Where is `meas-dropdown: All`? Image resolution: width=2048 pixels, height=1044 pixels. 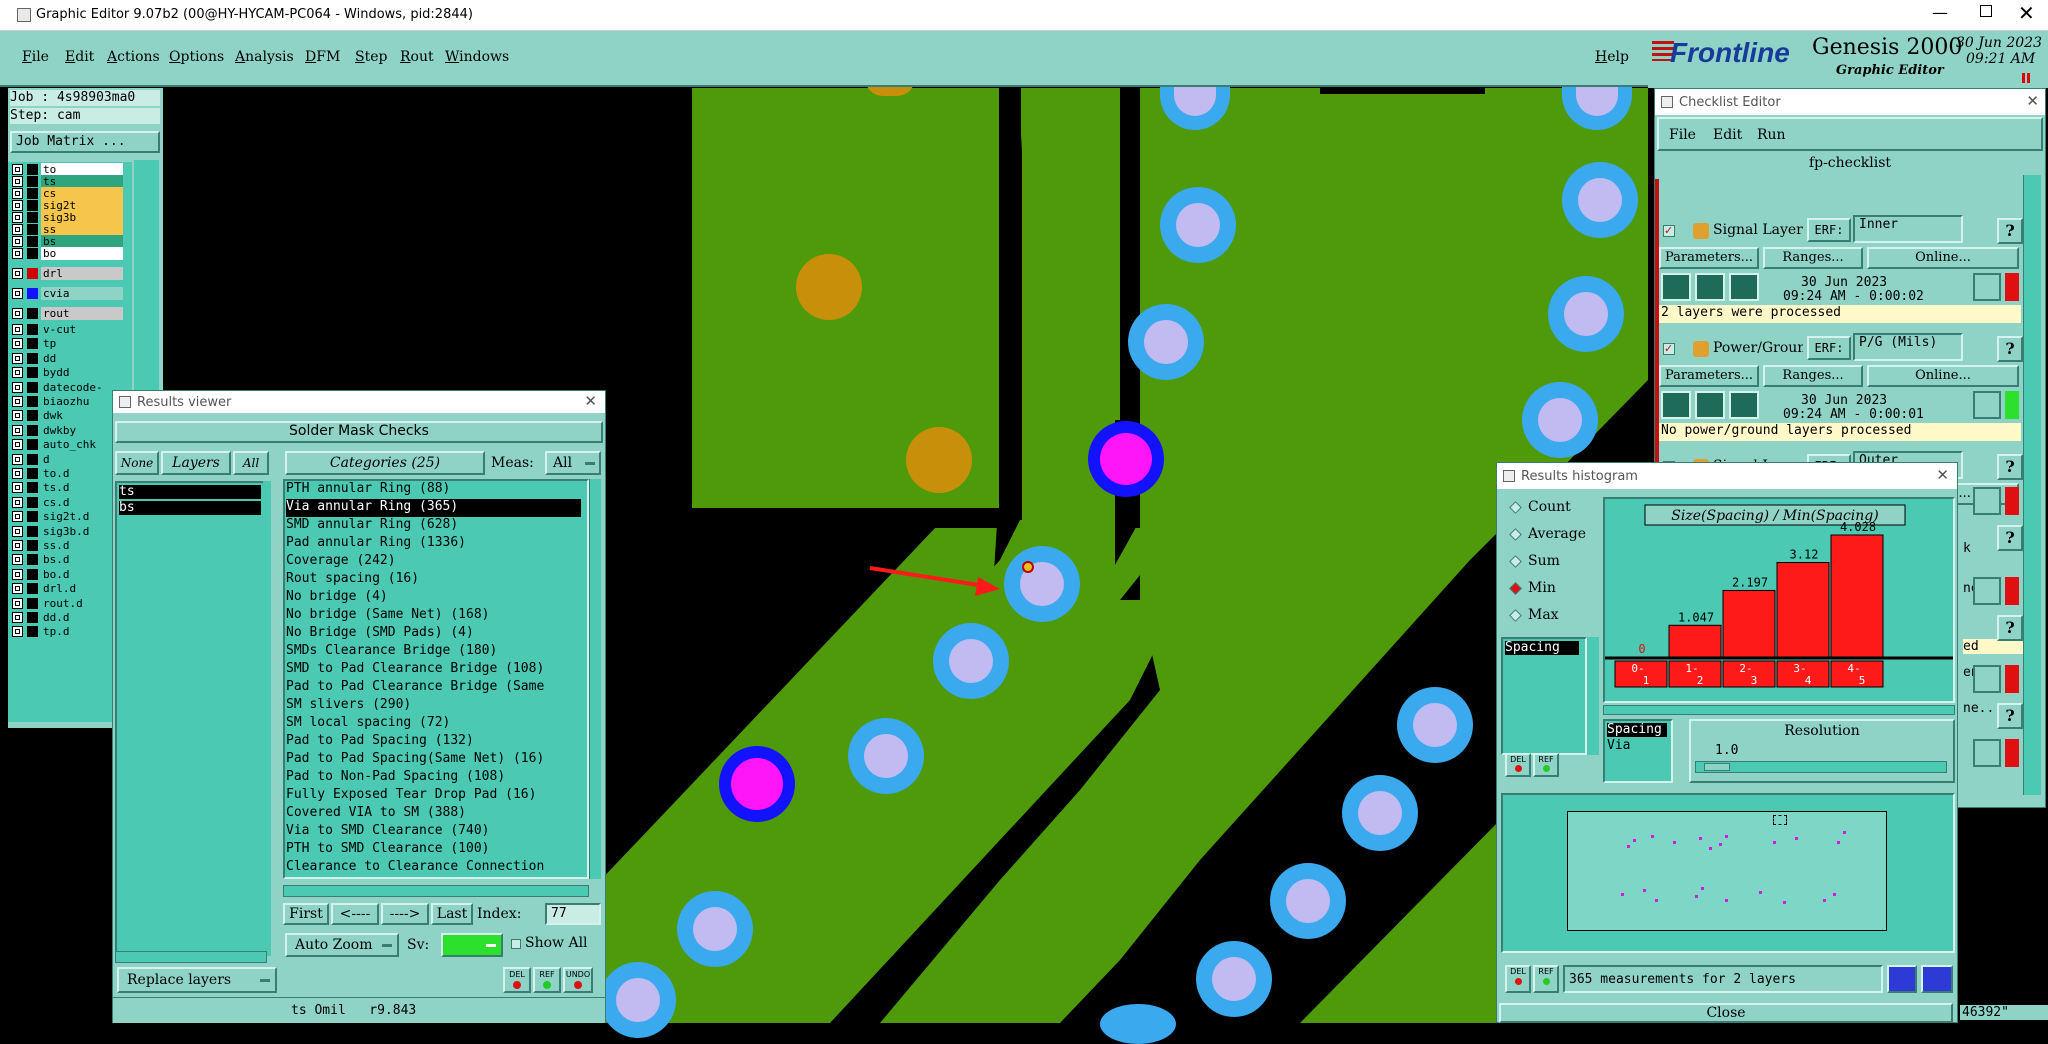
meas-dropdown: All is located at coordinates (573, 463).